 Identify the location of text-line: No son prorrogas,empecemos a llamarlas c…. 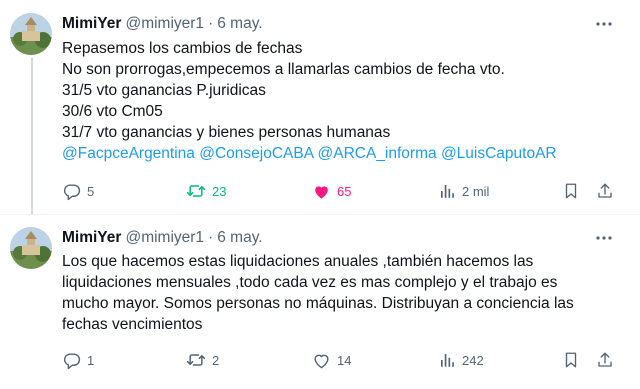
(283, 69).